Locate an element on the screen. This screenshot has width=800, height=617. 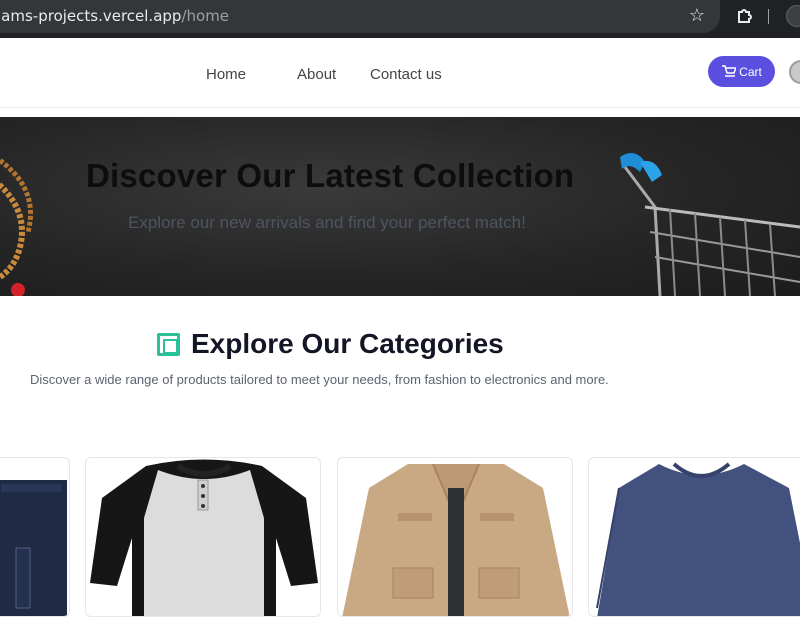
categories-title: Explore Our Categories is located at coordinates (347, 343).